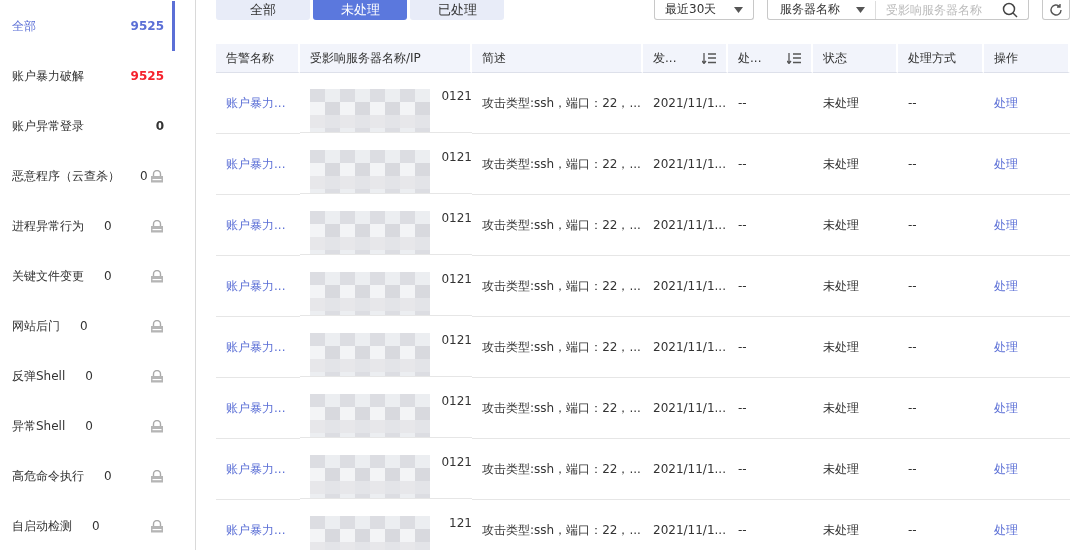 The height and width of the screenshot is (550, 1083). I want to click on sidebar-item: 全部 9525, so click(87, 26).